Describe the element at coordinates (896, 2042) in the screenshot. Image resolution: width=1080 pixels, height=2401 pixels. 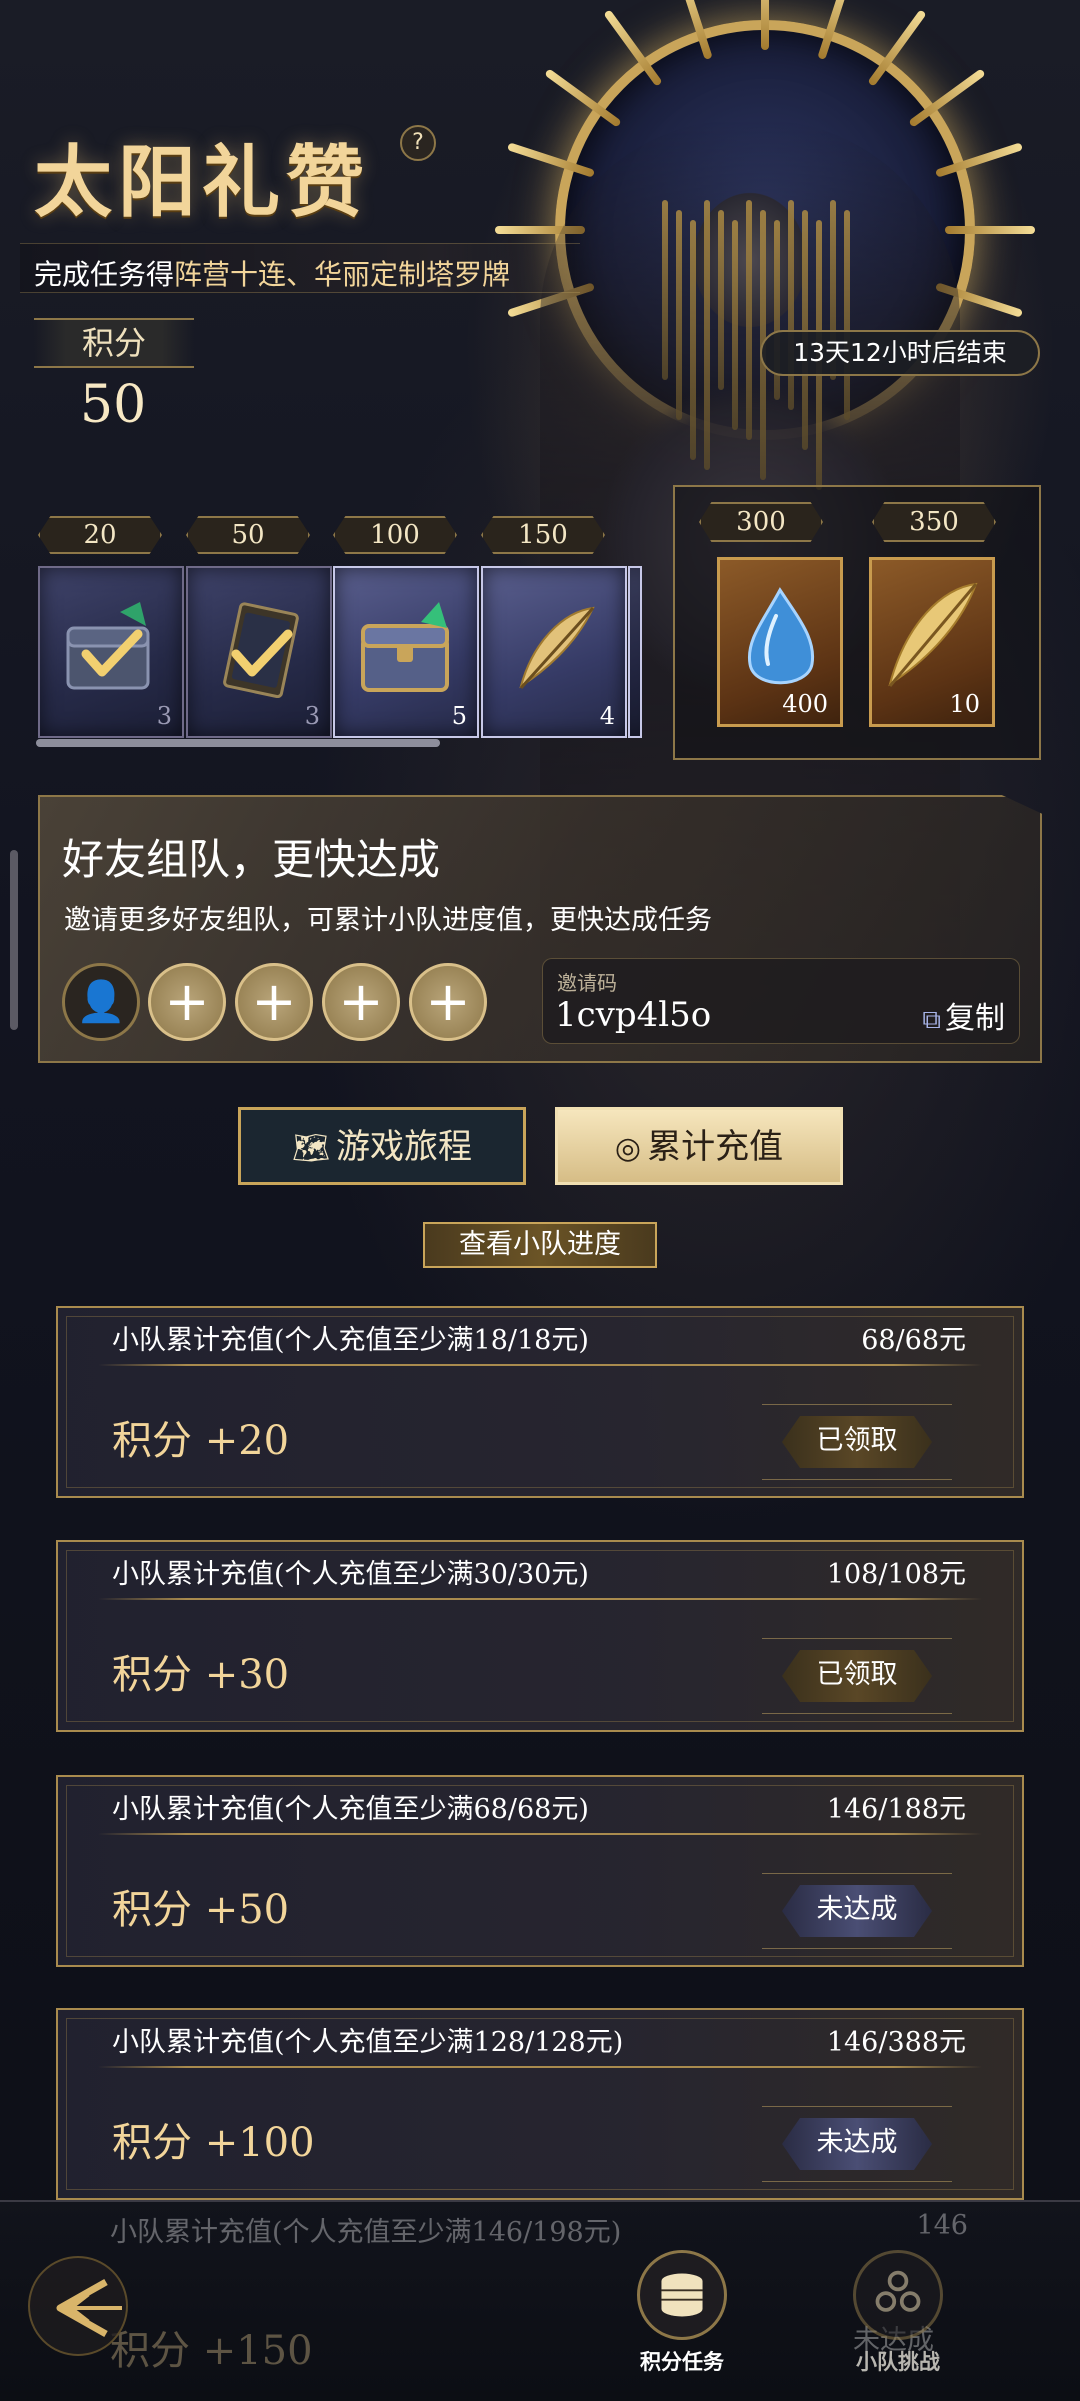
I see `task-progress: 146/388元` at that location.